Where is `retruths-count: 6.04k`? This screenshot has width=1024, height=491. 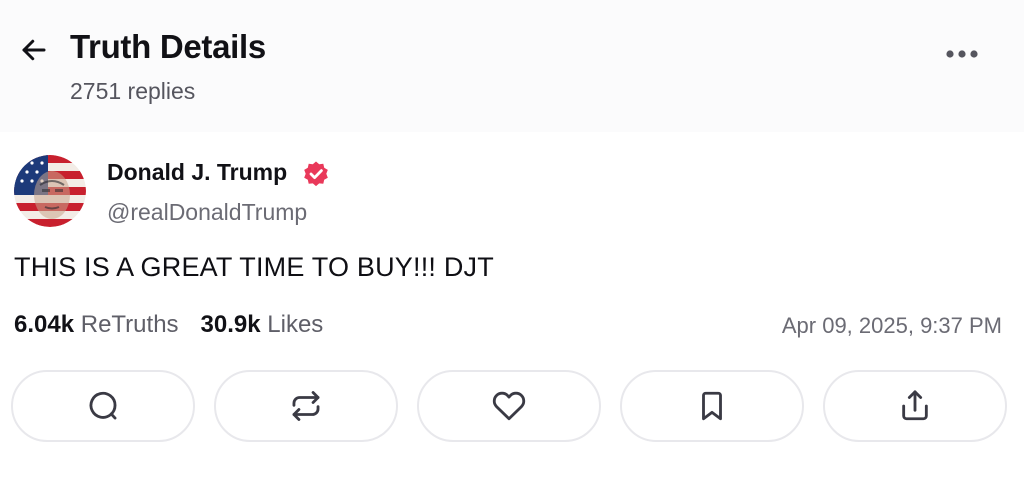 retruths-count: 6.04k is located at coordinates (44, 324).